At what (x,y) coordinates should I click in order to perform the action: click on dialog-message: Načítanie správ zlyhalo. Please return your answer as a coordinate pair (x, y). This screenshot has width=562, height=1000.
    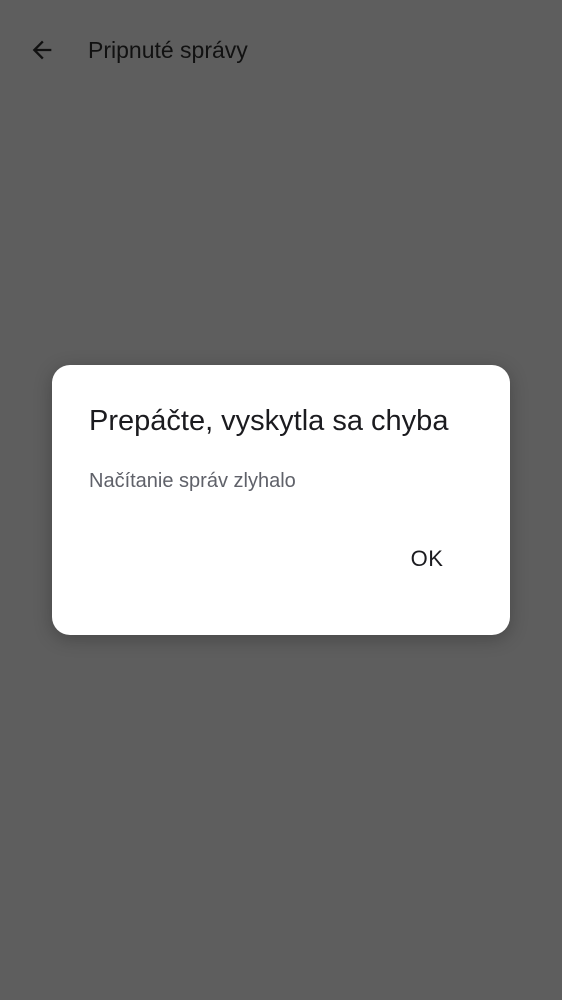
    Looking at the image, I should click on (192, 481).